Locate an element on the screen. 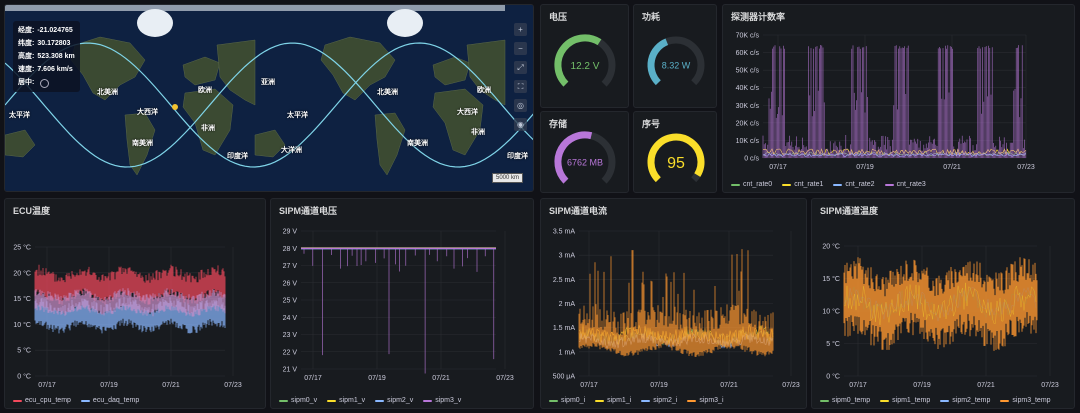 The height and width of the screenshot is (413, 1080). zoom-in-icon: + is located at coordinates (520, 29).